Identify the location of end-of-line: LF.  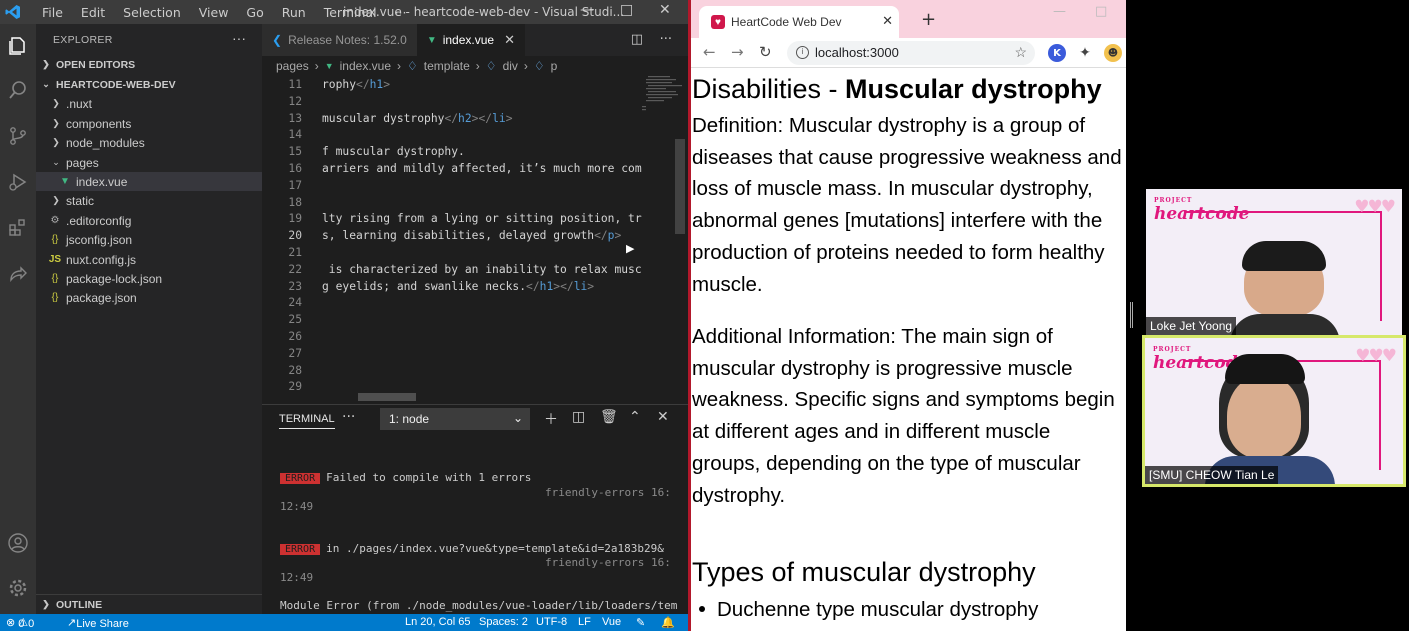
(584, 622).